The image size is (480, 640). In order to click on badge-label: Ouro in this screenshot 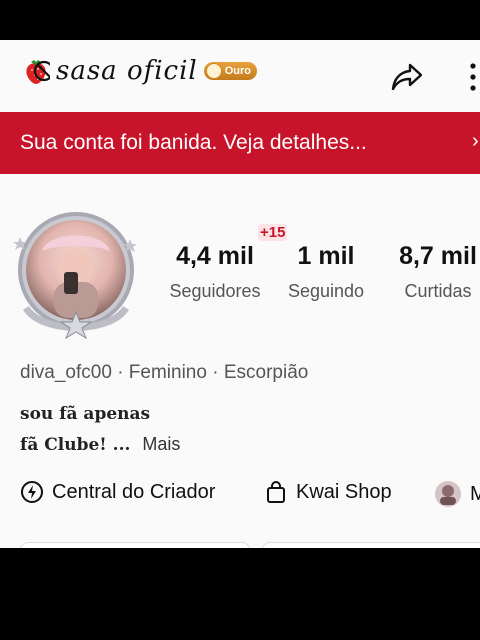, I will do `click(238, 71)`.